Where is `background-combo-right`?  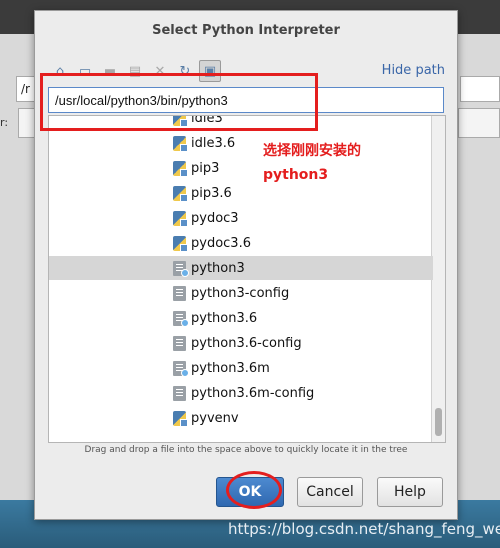
background-combo-right is located at coordinates (479, 123).